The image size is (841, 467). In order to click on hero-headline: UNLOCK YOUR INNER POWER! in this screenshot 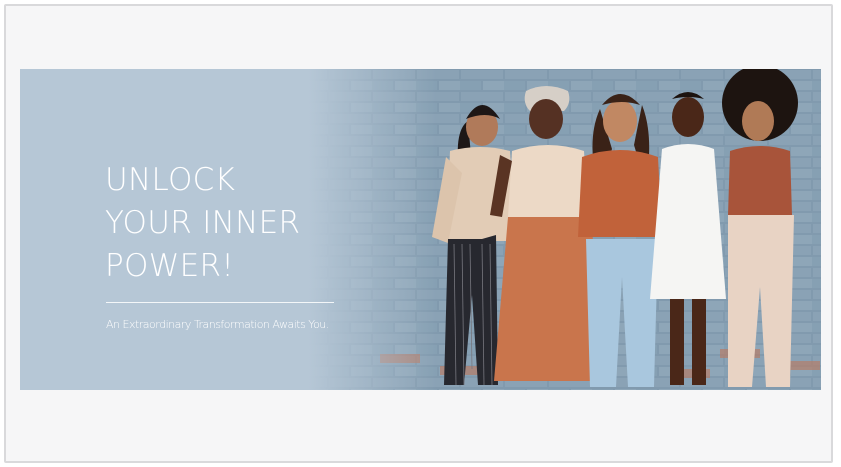, I will do `click(203, 223)`.